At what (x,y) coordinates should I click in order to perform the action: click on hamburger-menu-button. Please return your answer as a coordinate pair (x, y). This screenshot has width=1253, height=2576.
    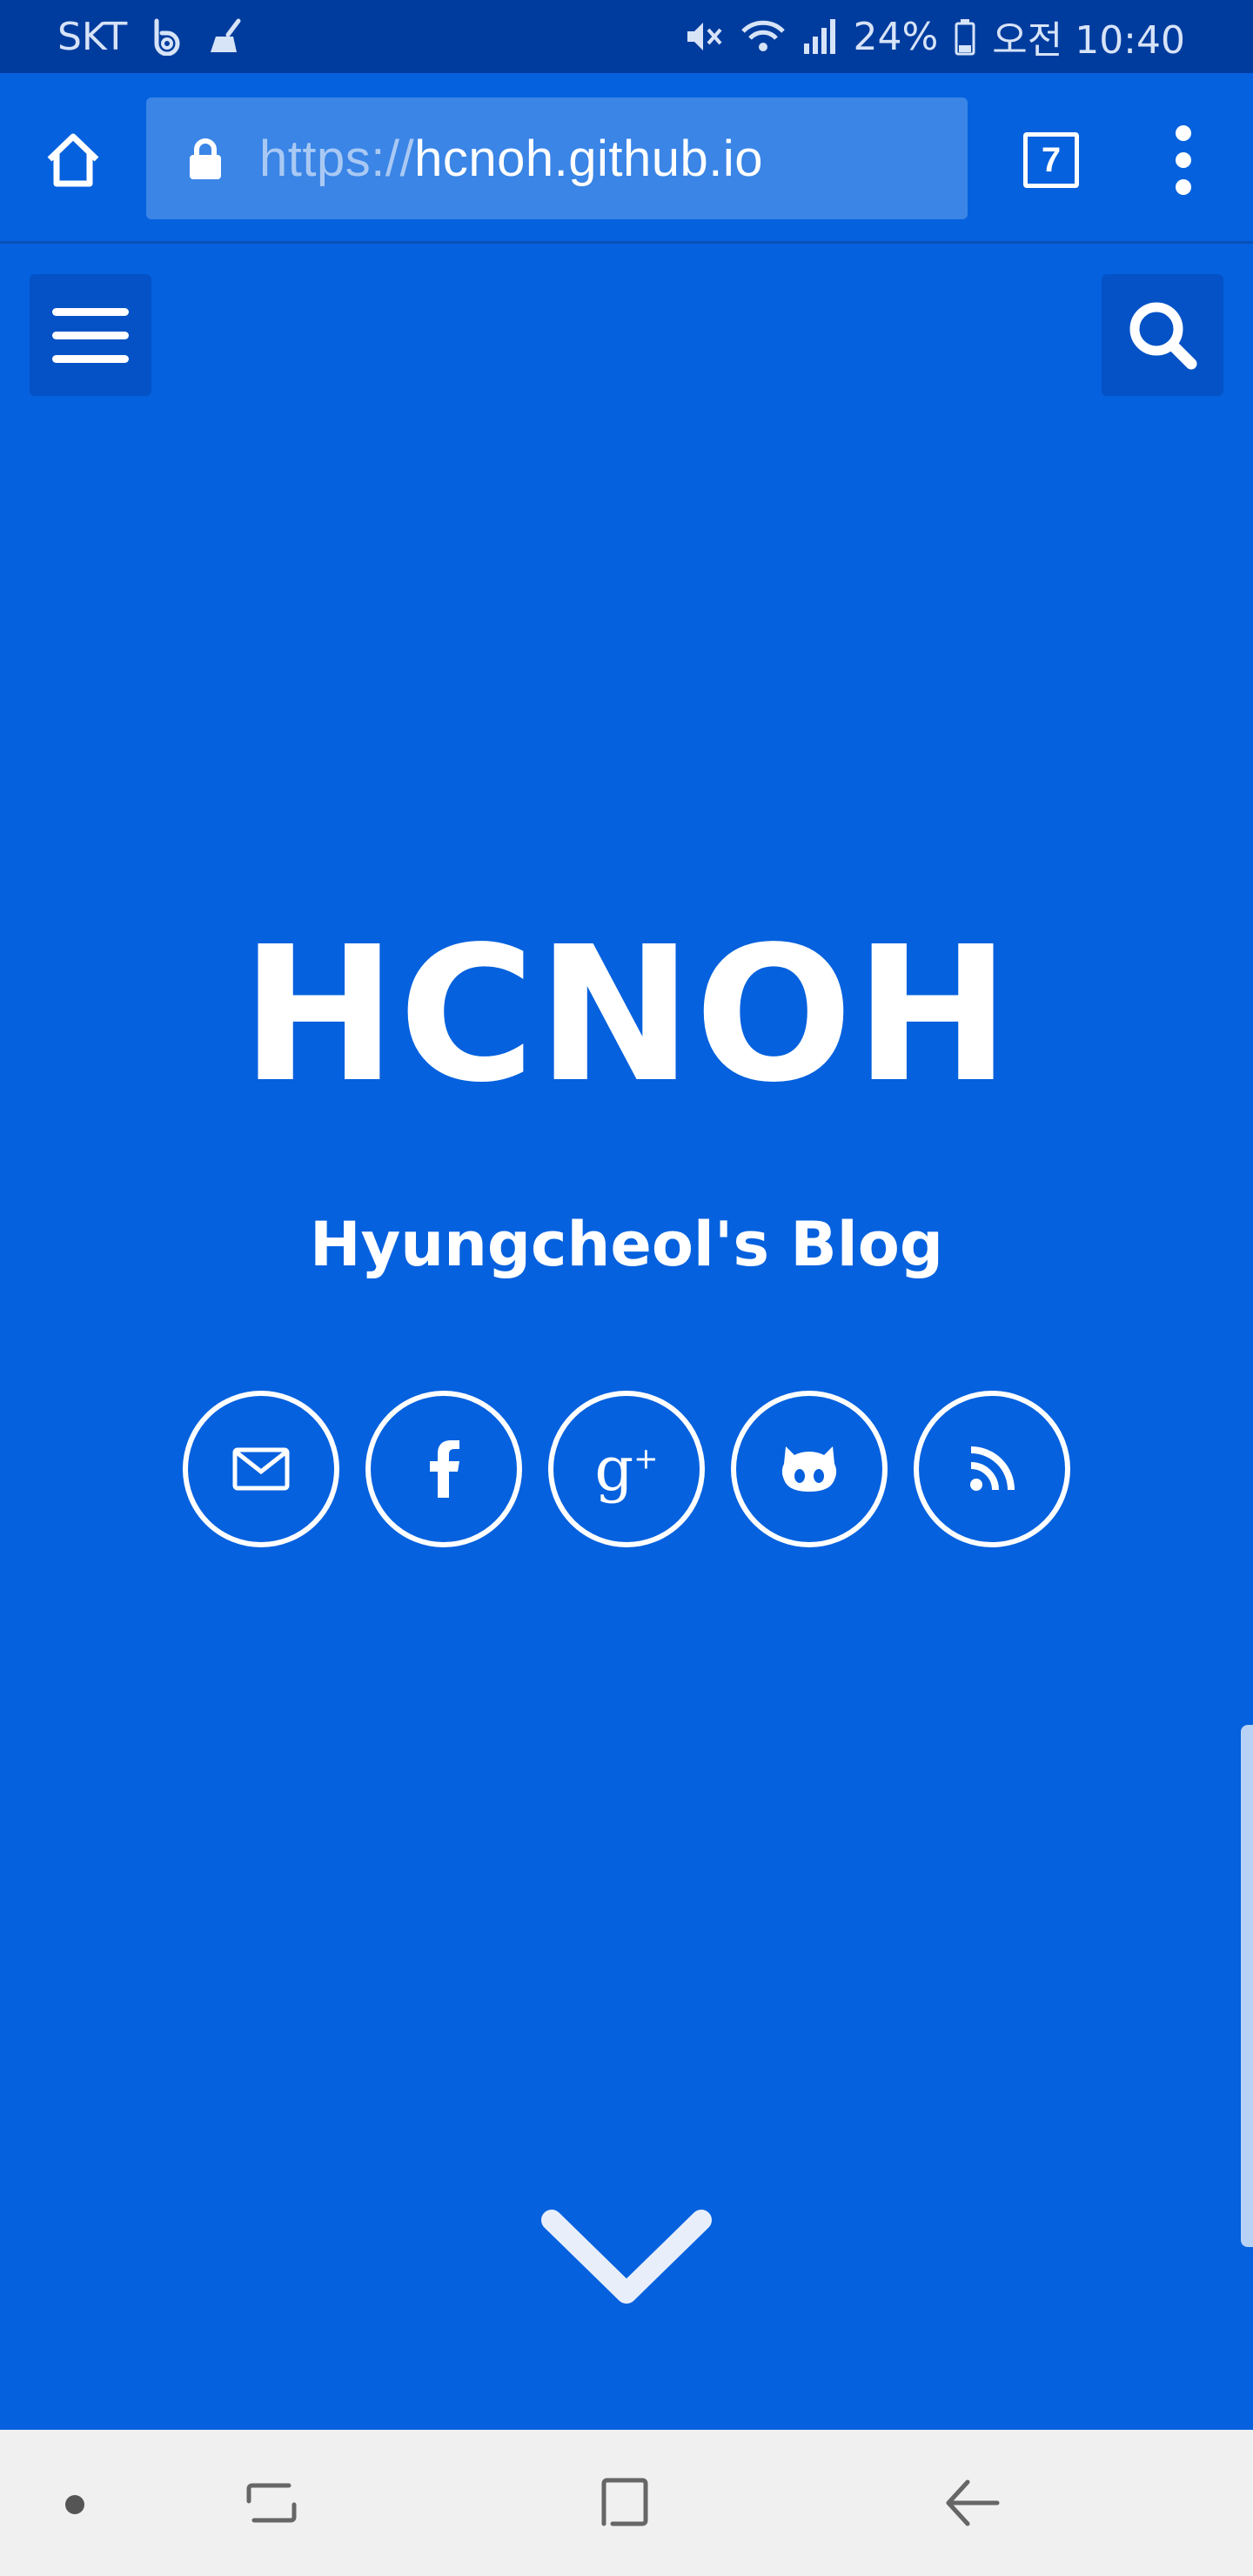
    Looking at the image, I should click on (90, 335).